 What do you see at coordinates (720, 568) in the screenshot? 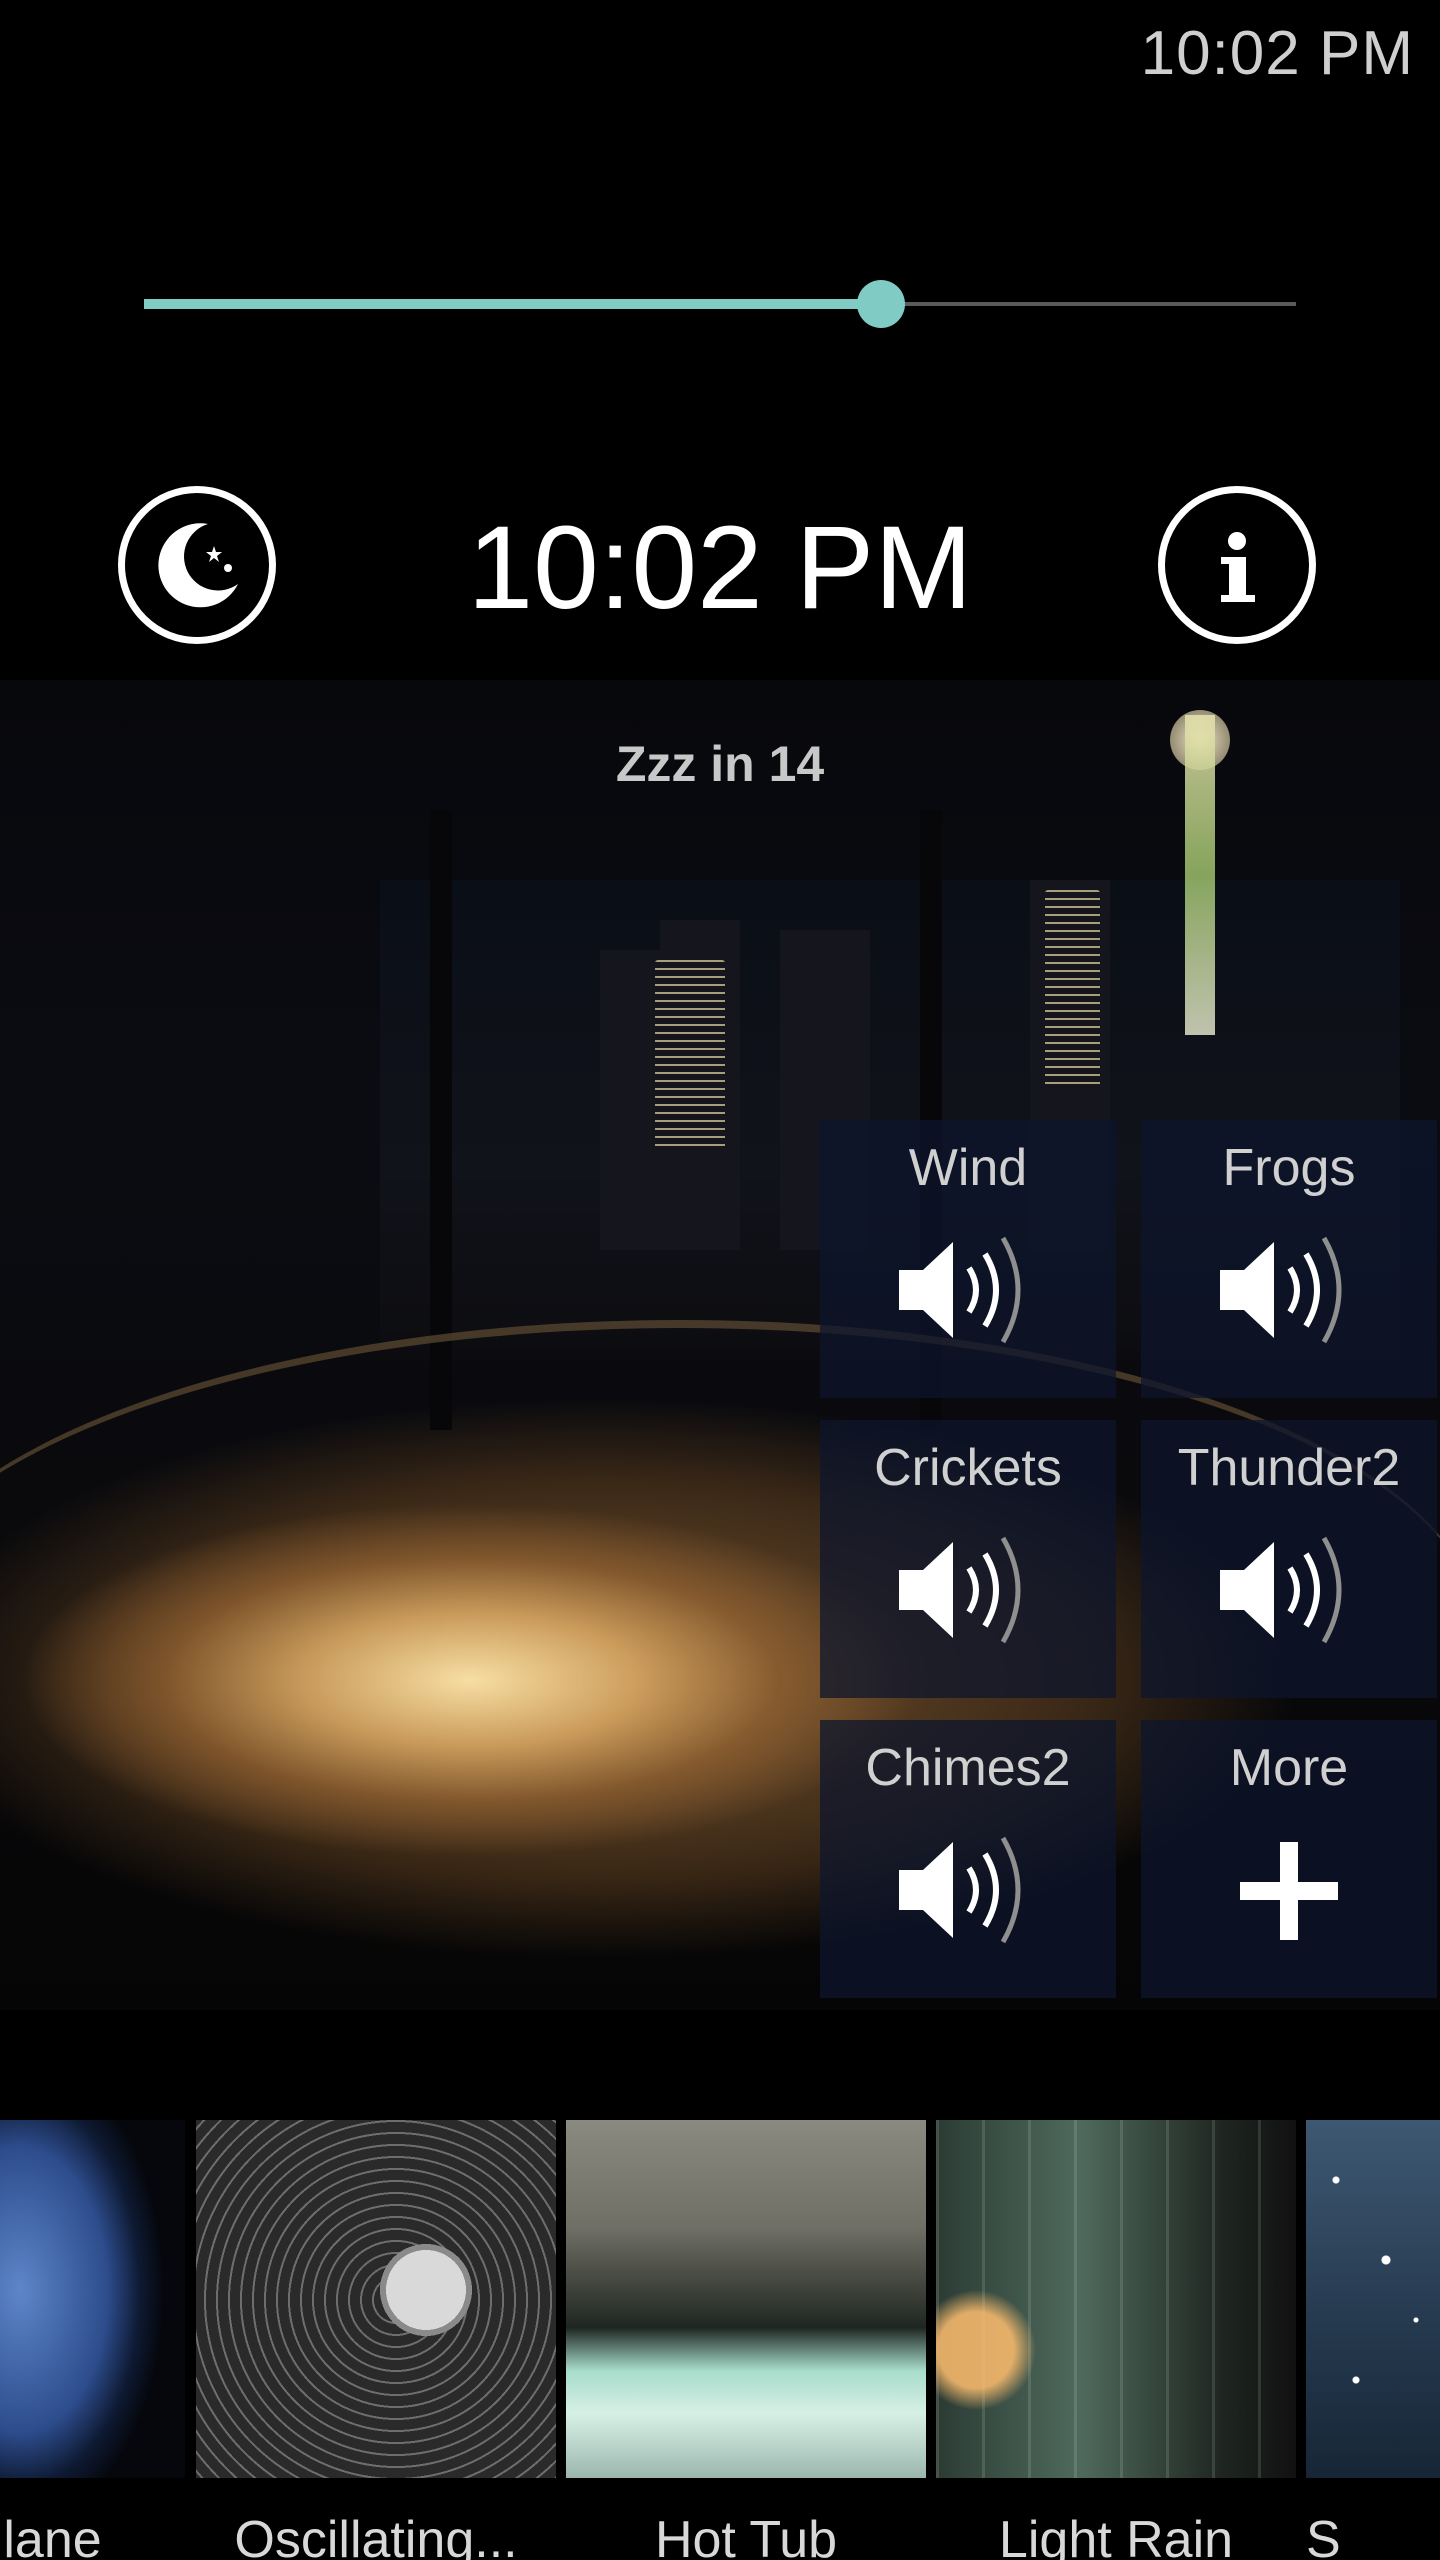
I see `clock-time: 10:02 PM` at bounding box center [720, 568].